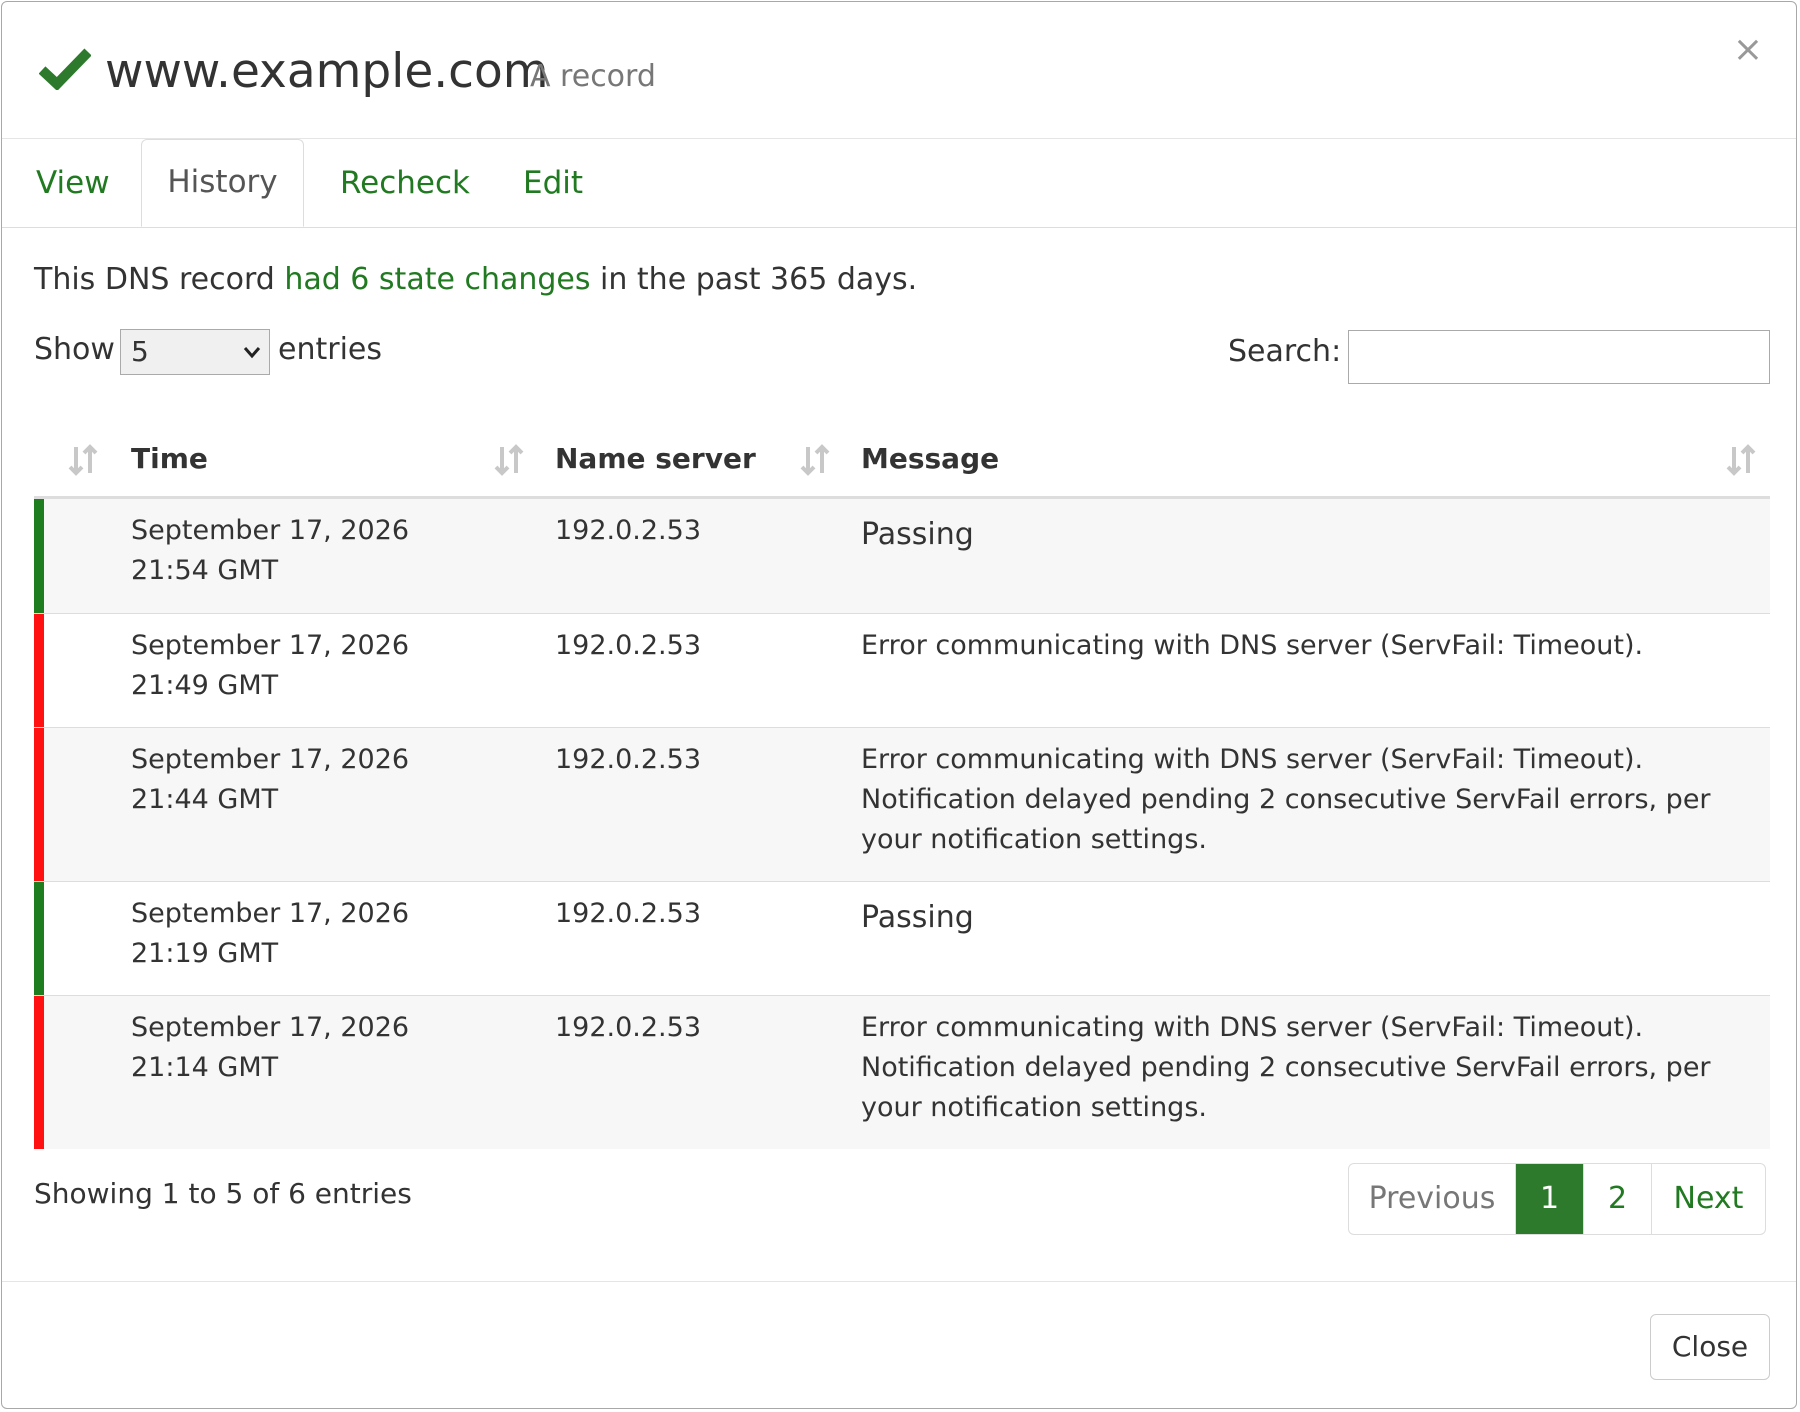 This screenshot has height=1412, width=1800. I want to click on tab-bar: View History Recheck Edit, so click(899, 183).